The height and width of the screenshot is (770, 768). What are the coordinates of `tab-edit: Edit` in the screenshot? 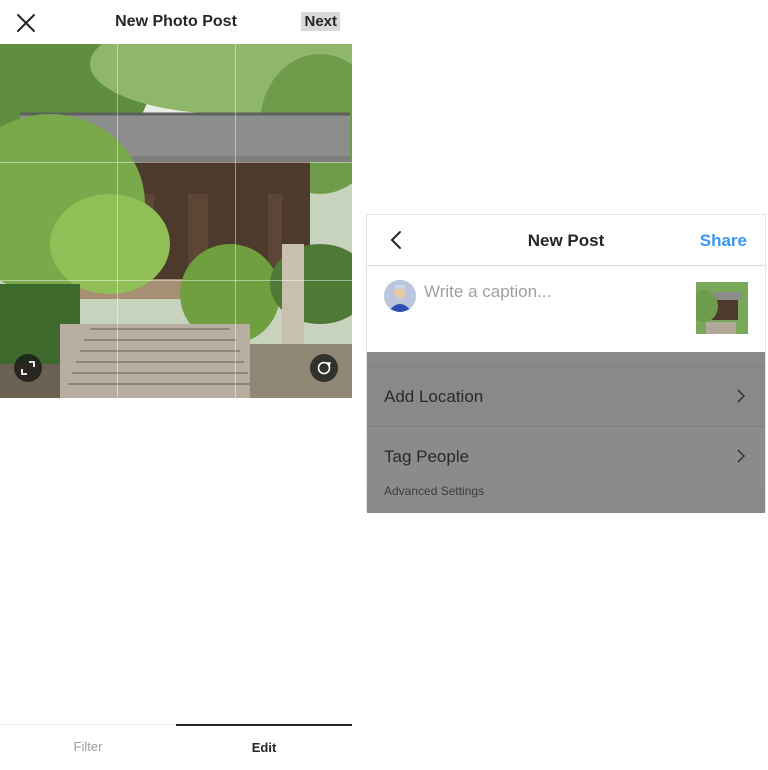 It's located at (264, 747).